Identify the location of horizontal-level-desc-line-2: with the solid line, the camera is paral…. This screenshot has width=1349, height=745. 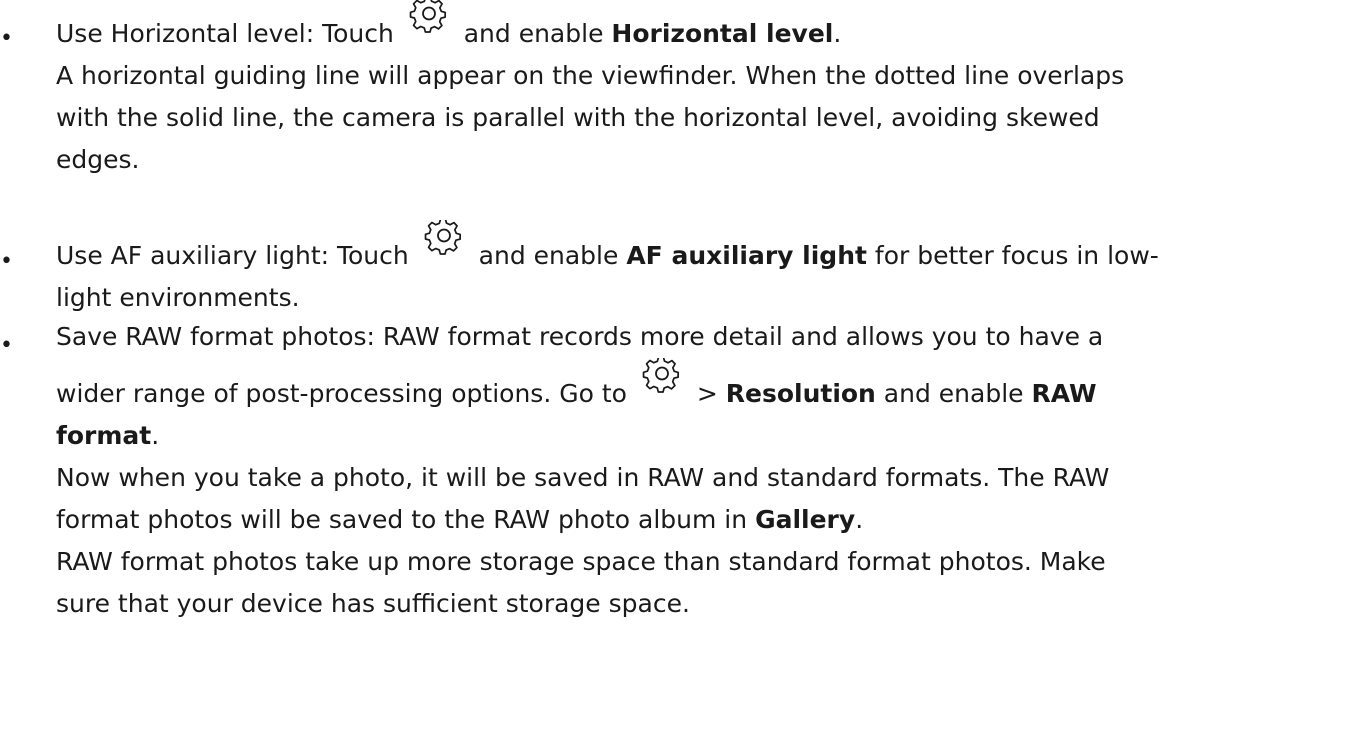
(578, 117).